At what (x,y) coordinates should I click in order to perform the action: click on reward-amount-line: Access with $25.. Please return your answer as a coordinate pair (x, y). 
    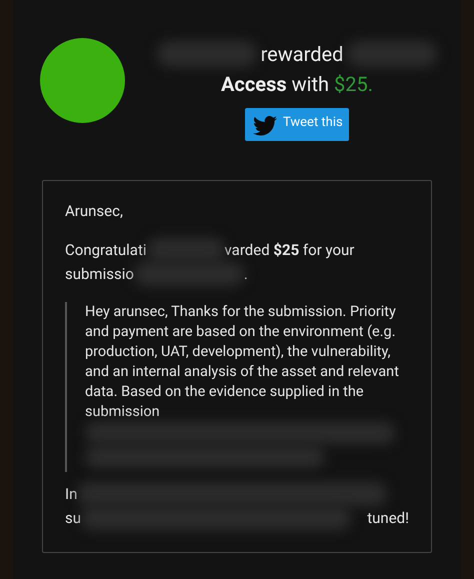
    Looking at the image, I should click on (296, 84).